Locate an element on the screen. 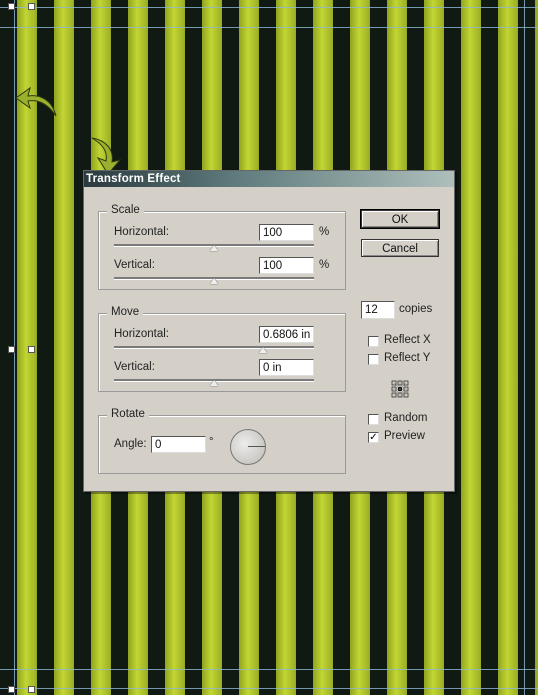 This screenshot has height=695, width=538. preview-checkbox: ✓ is located at coordinates (373, 437).